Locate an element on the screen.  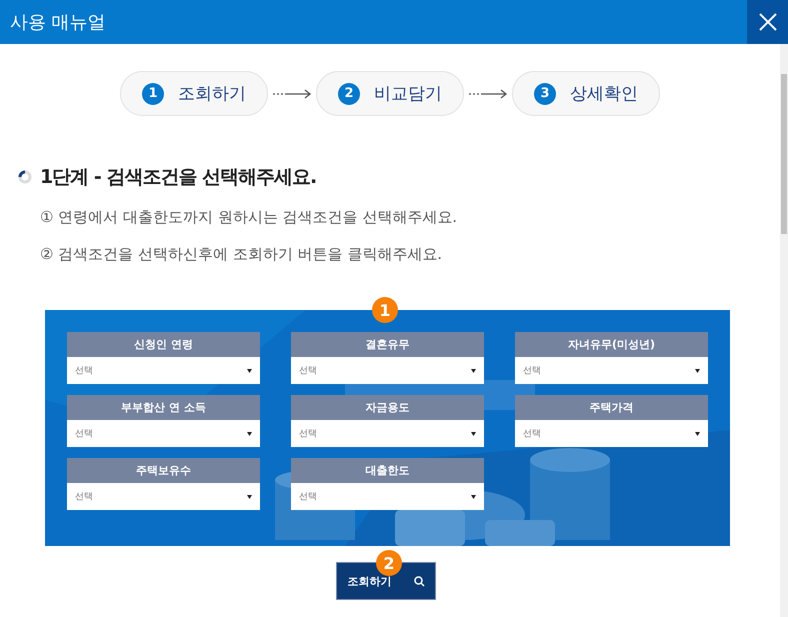
step-number: 3 is located at coordinates (545, 93).